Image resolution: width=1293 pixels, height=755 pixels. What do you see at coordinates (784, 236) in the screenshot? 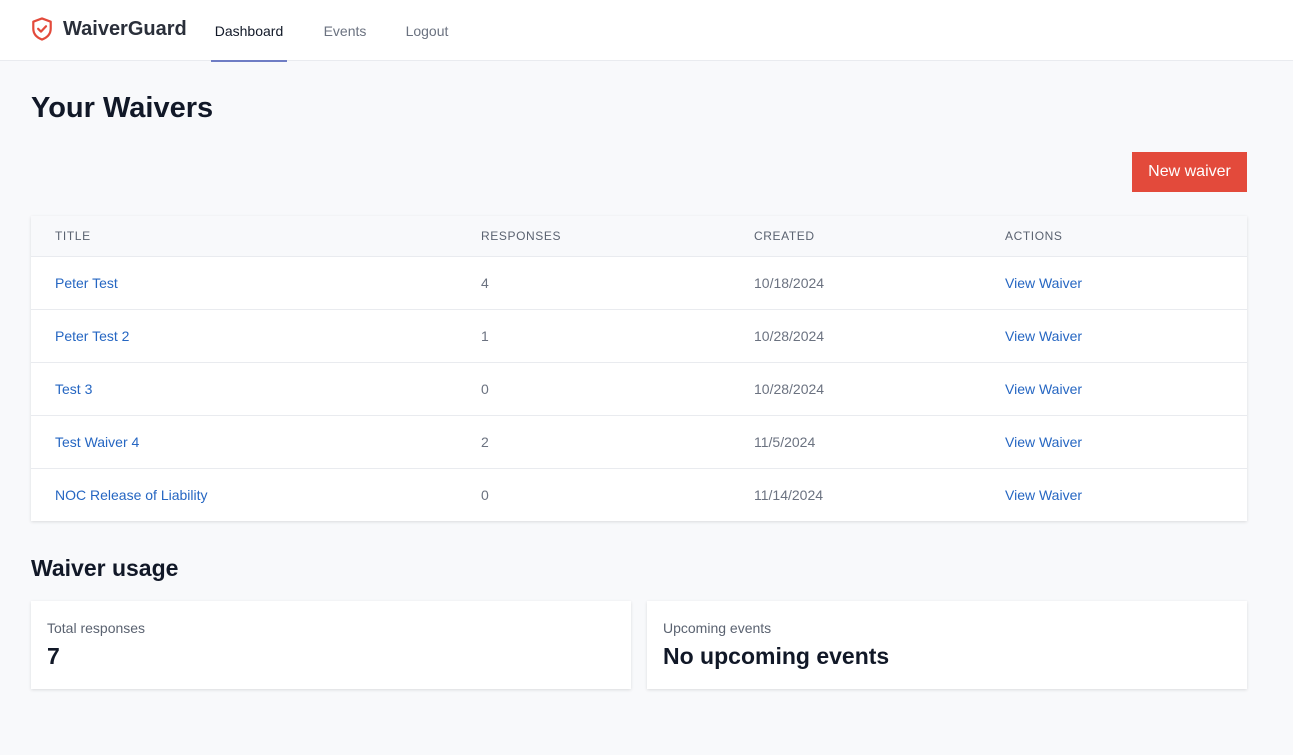
I see `column-header-created: CREATED` at bounding box center [784, 236].